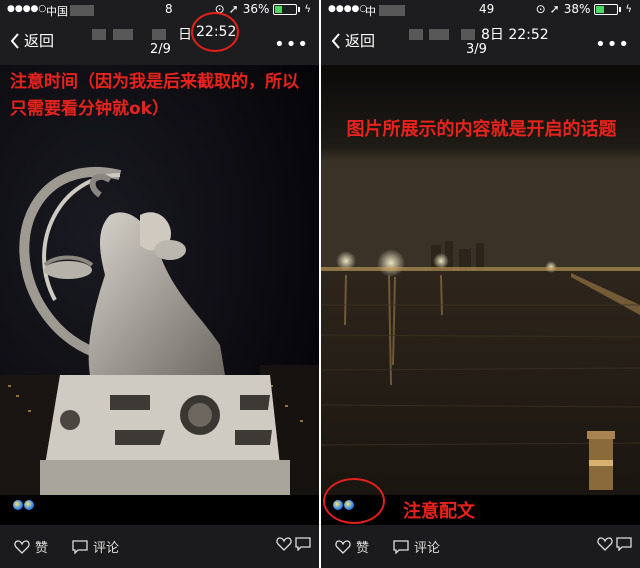  I want to click on caption-emoji, so click(23, 505).